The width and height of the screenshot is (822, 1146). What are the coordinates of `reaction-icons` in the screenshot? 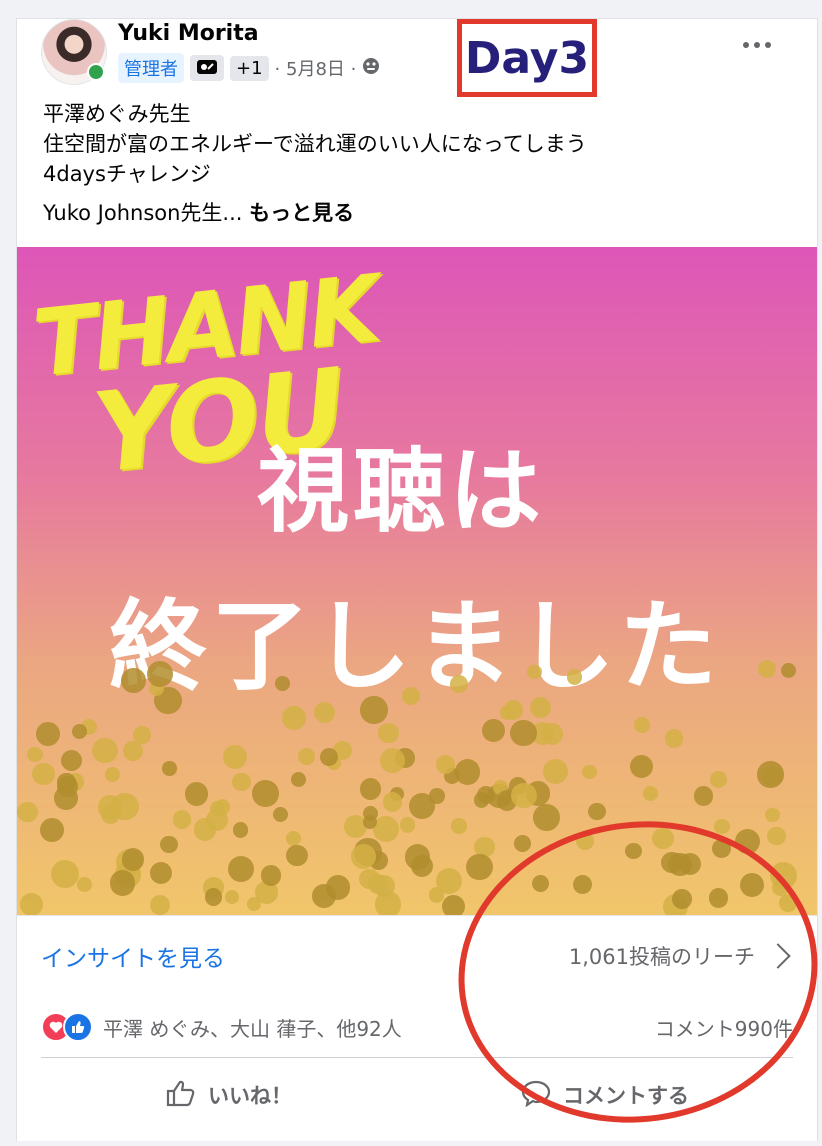 It's located at (67, 1027).